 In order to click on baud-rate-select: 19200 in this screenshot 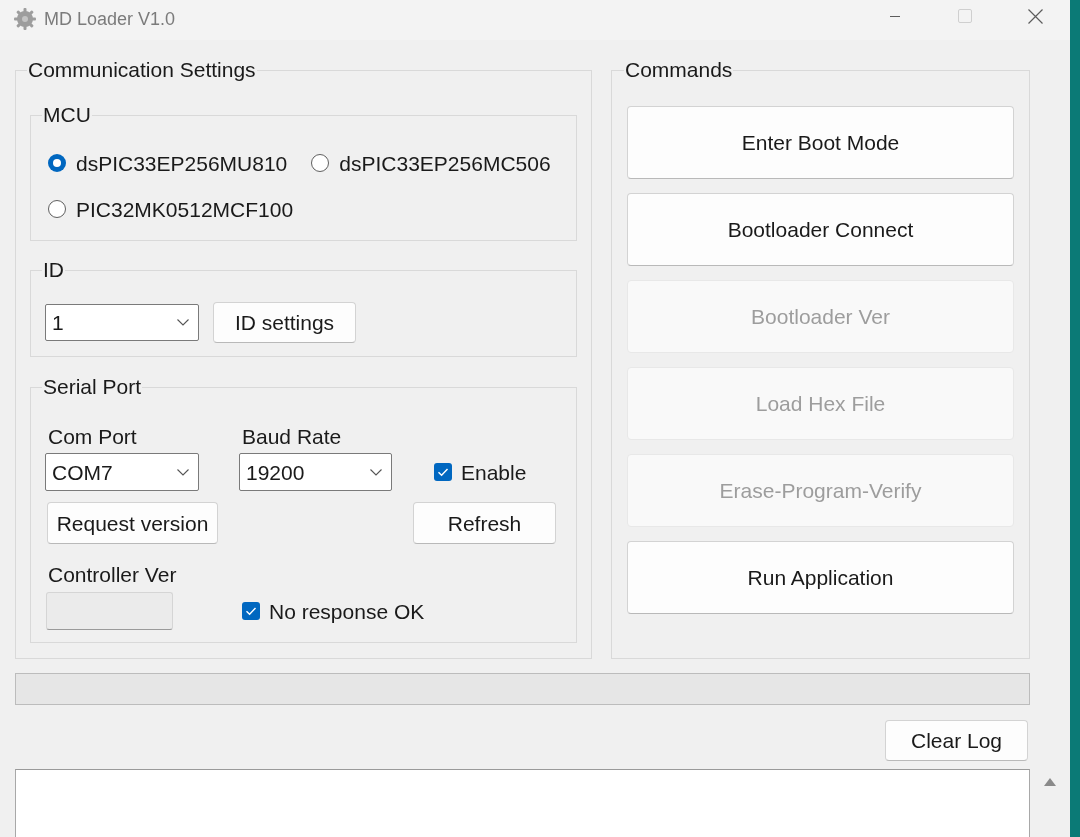, I will do `click(315, 472)`.